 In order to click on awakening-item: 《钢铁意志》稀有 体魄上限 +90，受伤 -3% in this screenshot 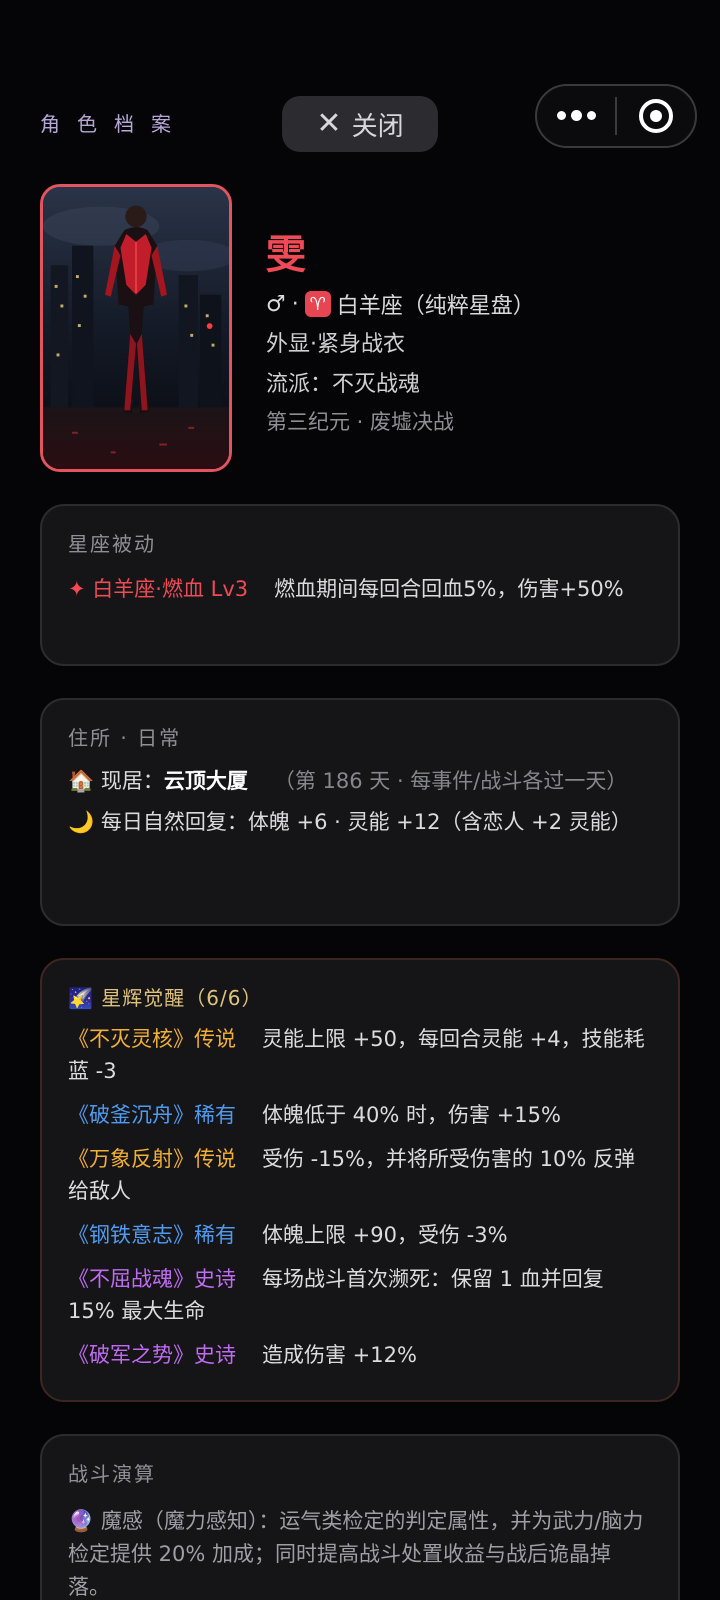, I will do `click(360, 1235)`.